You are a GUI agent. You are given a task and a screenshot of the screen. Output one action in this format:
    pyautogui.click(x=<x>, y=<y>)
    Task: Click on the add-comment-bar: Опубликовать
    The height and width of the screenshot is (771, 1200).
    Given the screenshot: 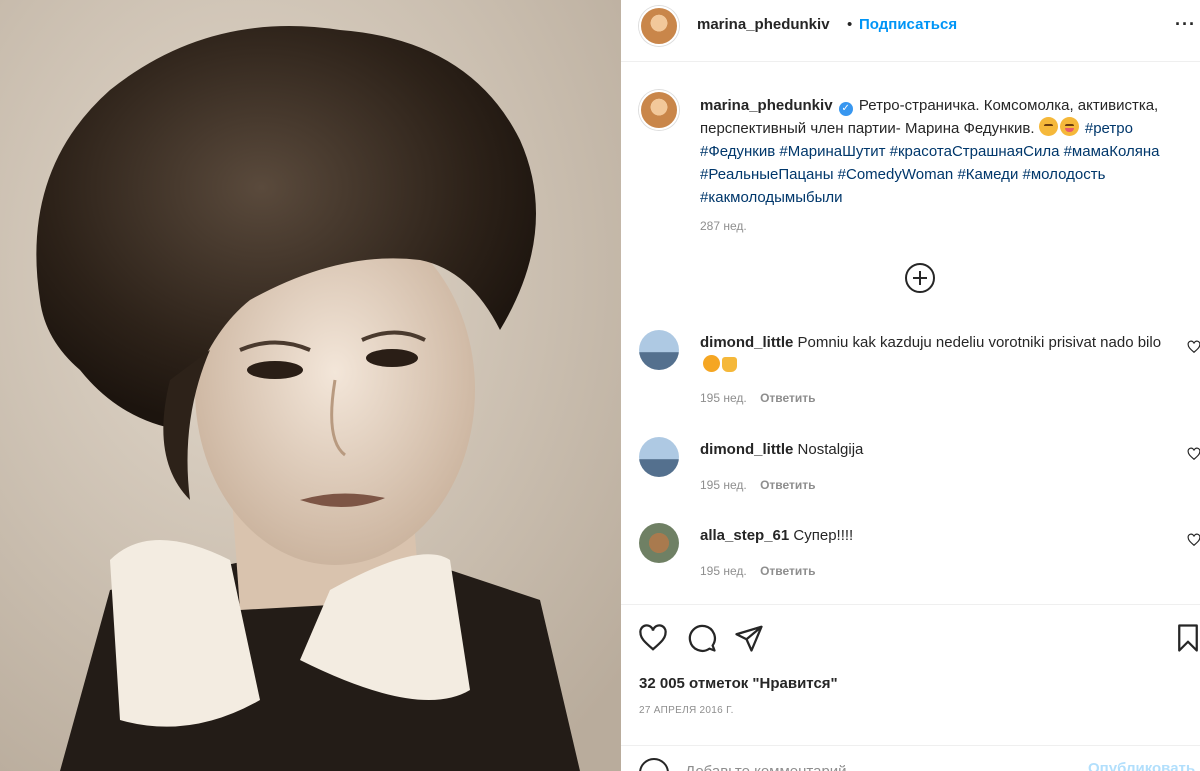 What is the action you would take?
    pyautogui.click(x=910, y=758)
    